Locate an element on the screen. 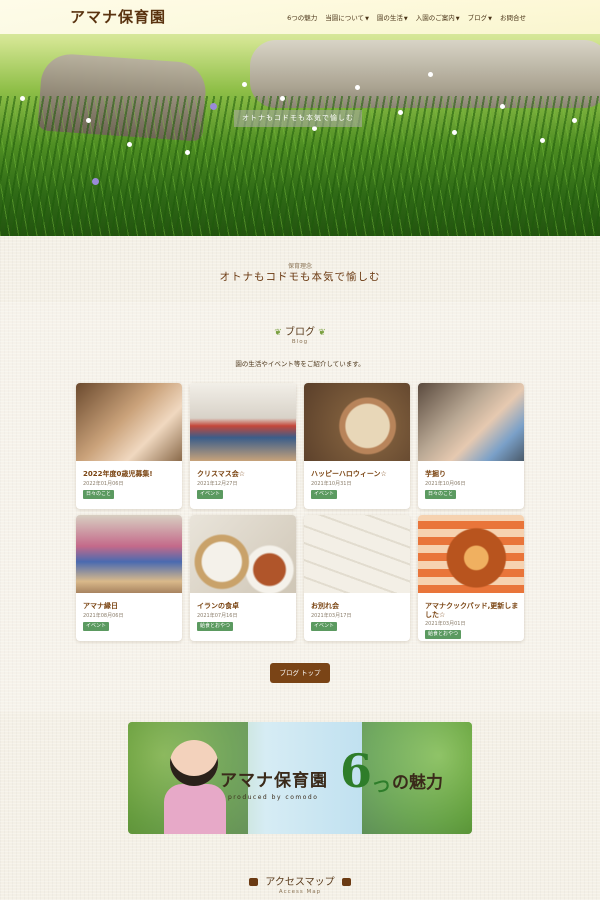 This screenshot has width=600, height=900. blog-card-date: 2021年03月01日 is located at coordinates (445, 624).